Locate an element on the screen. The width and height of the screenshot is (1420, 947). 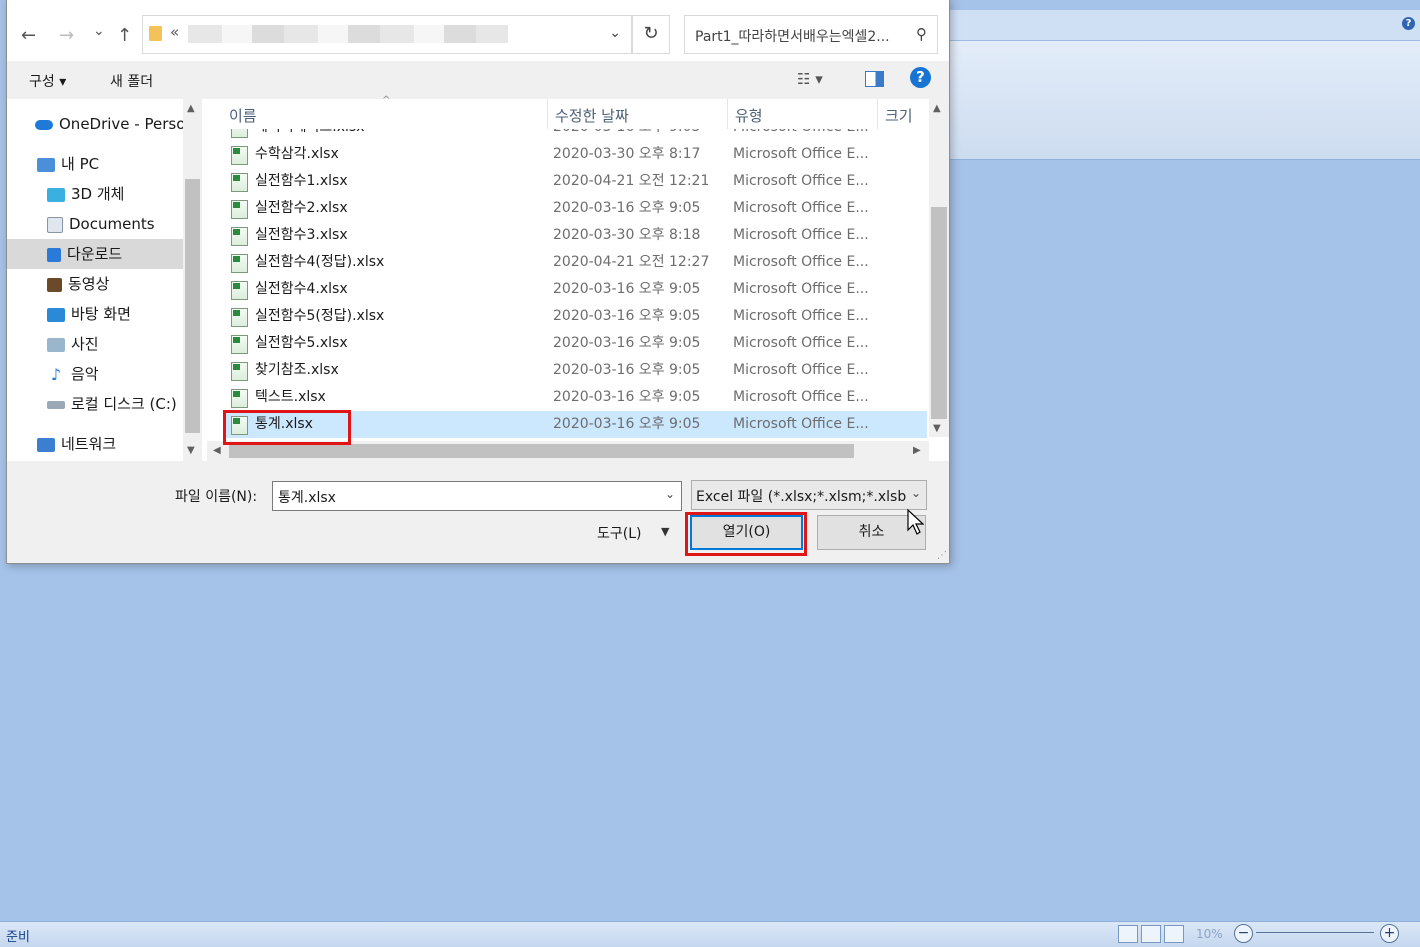
network-icon is located at coordinates (46, 444).